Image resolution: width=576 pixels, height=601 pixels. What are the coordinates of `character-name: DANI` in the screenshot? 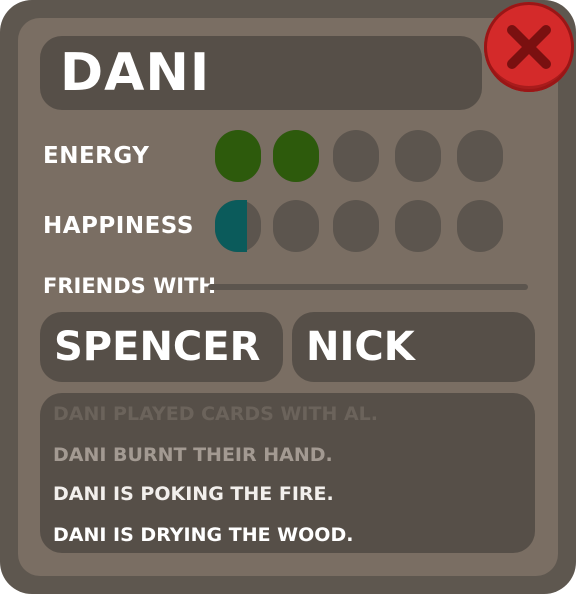 It's located at (135, 73).